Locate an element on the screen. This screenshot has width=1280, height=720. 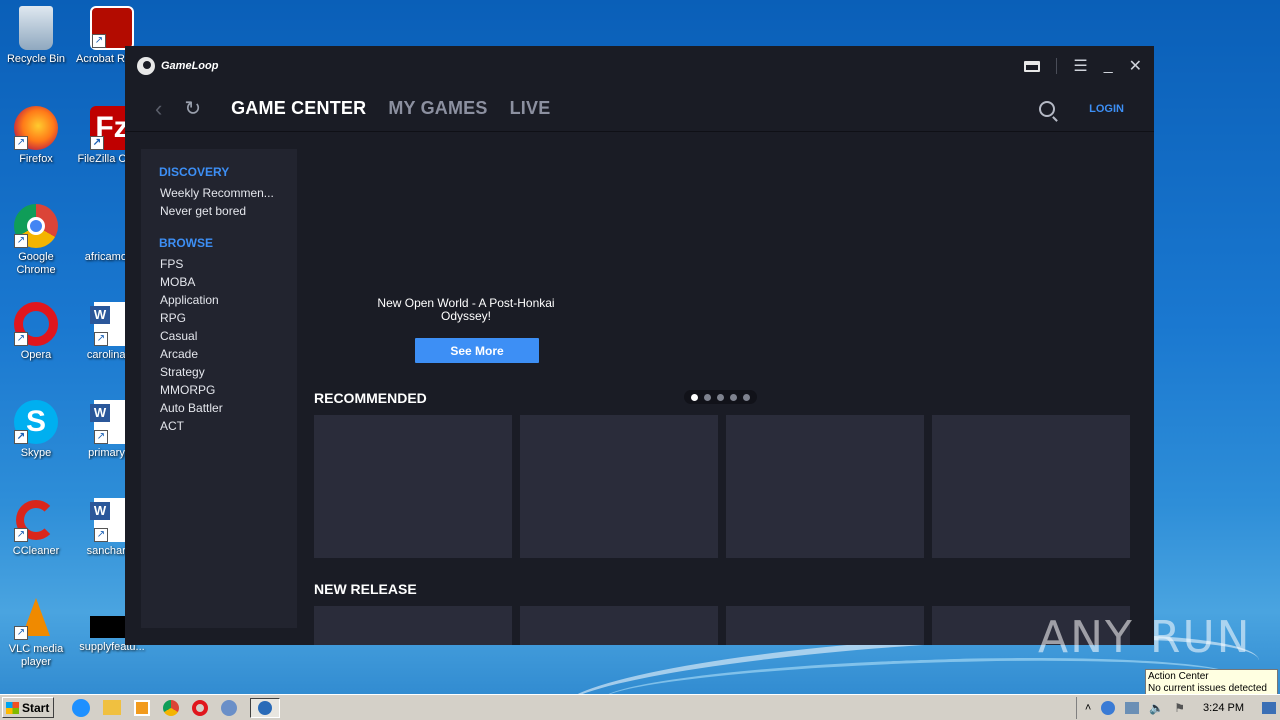
section-title-recommended: RECOMMENDED is located at coordinates (370, 398).